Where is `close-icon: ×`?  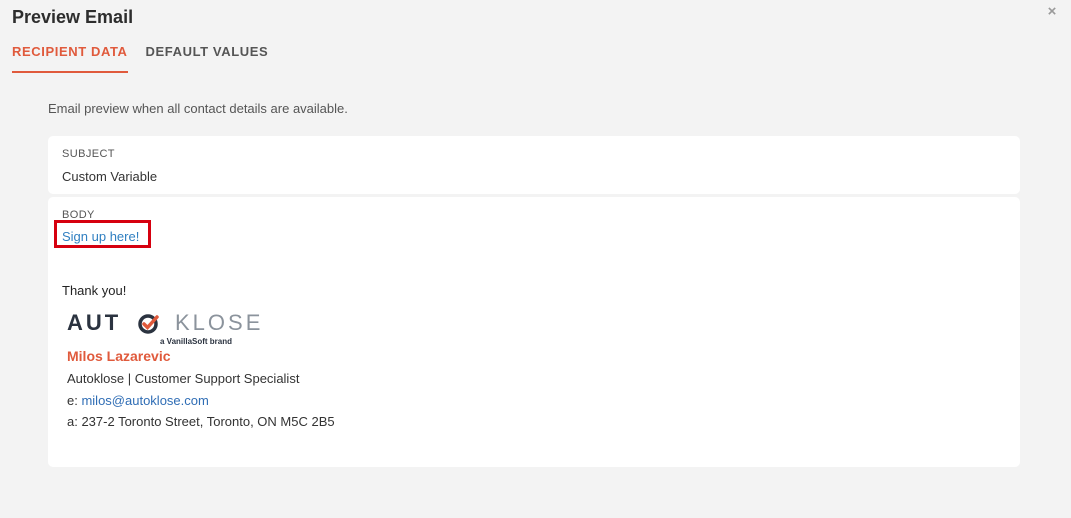 close-icon: × is located at coordinates (1052, 12).